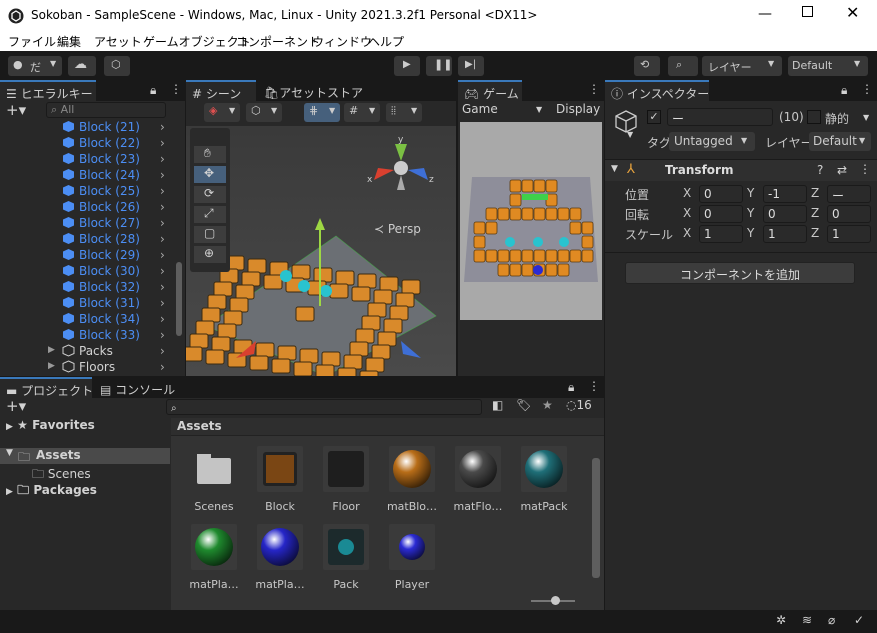  What do you see at coordinates (578, 109) in the screenshot?
I see `display-dropdown: Display` at bounding box center [578, 109].